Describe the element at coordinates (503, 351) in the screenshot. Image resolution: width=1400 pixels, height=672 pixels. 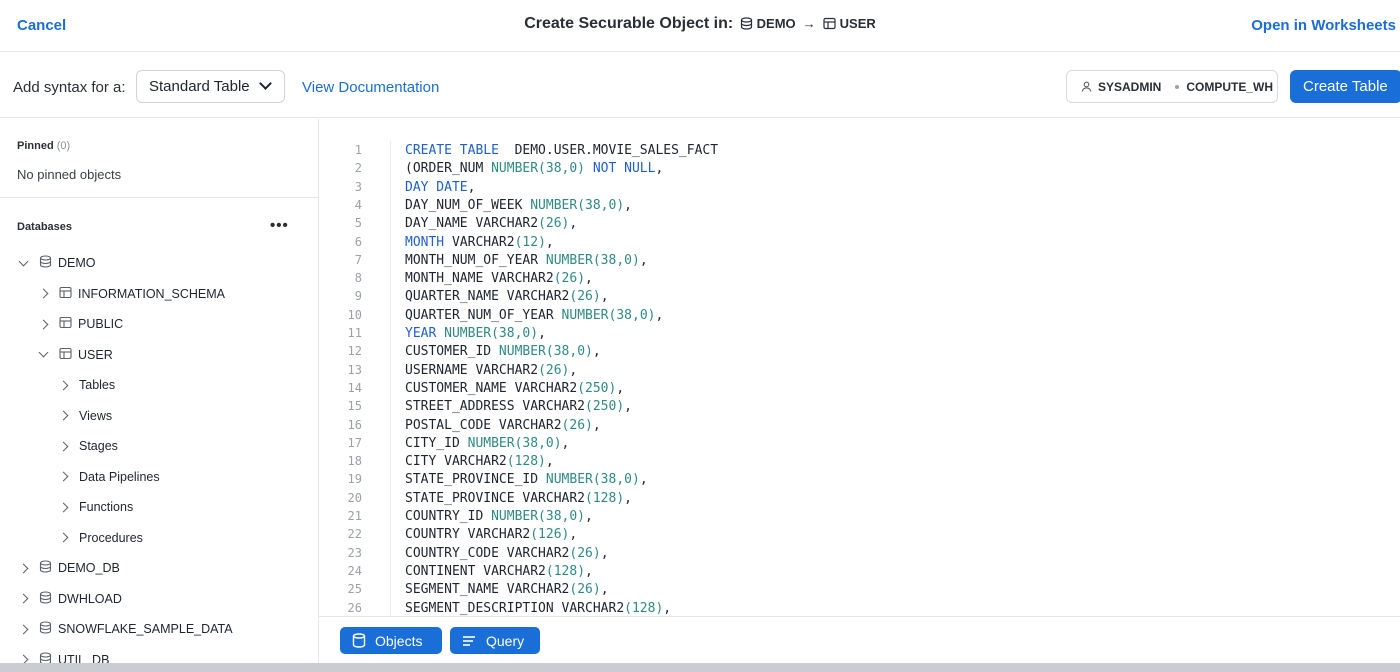
I see `code-text: CUSTOMER_ID NUMBER(38,0),` at that location.